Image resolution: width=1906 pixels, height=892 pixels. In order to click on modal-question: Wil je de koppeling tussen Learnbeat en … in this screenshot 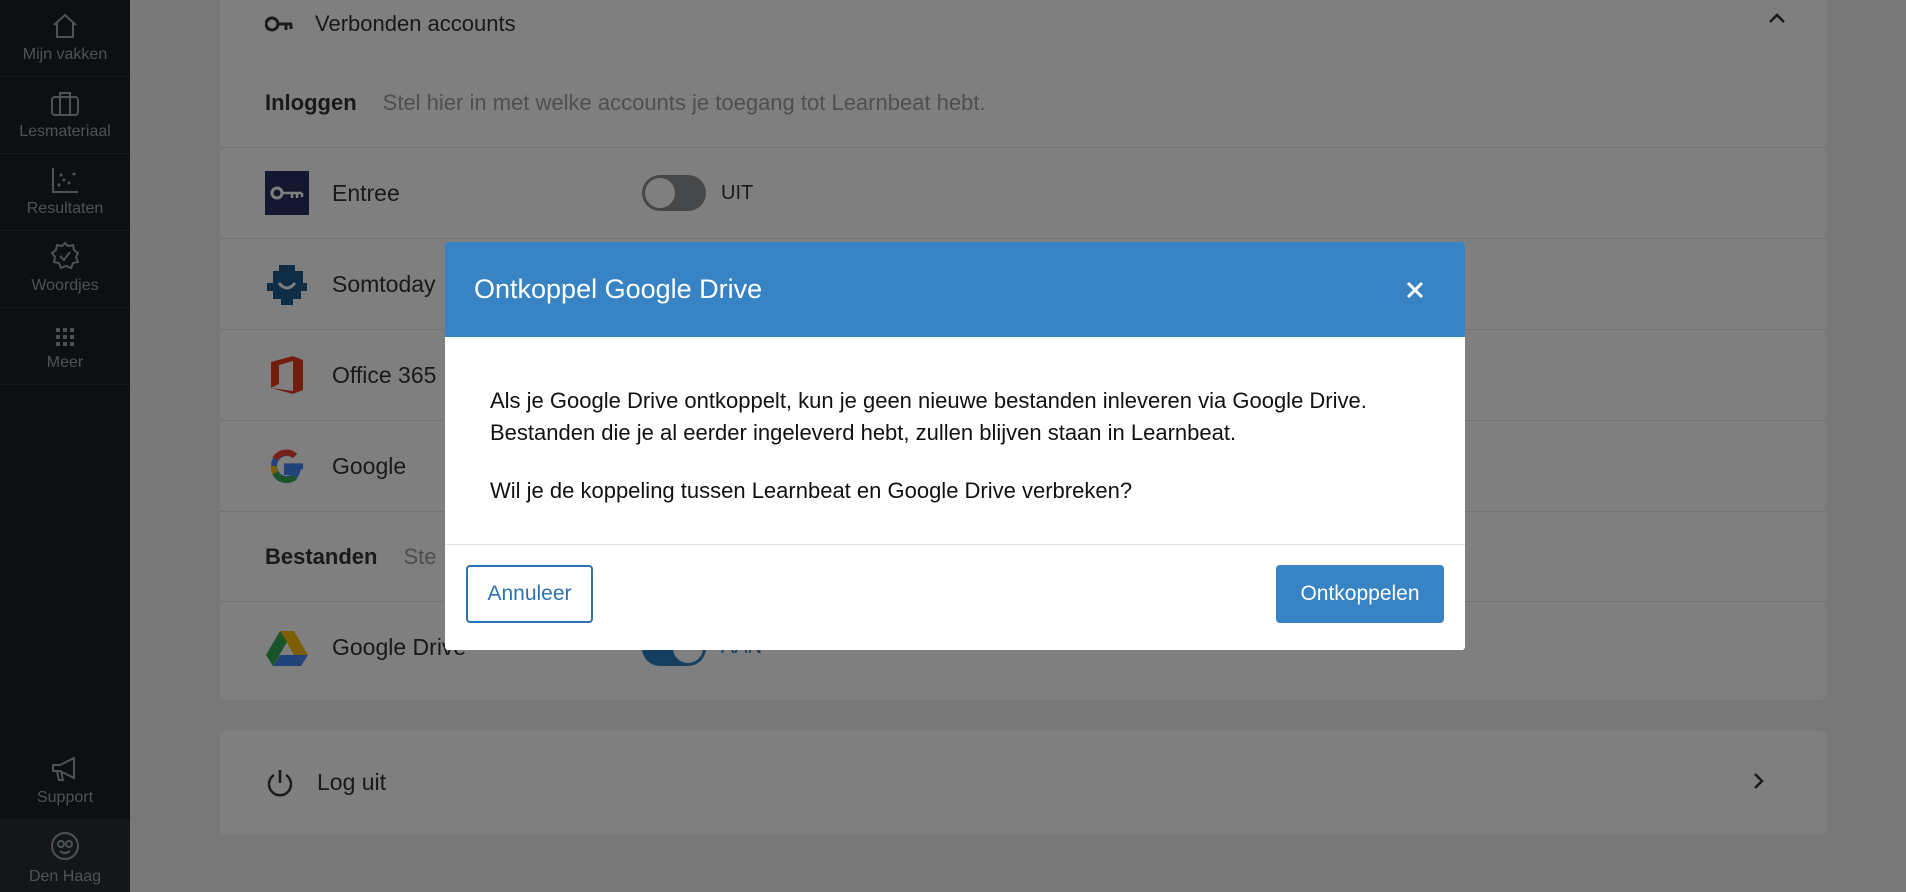, I will do `click(811, 490)`.